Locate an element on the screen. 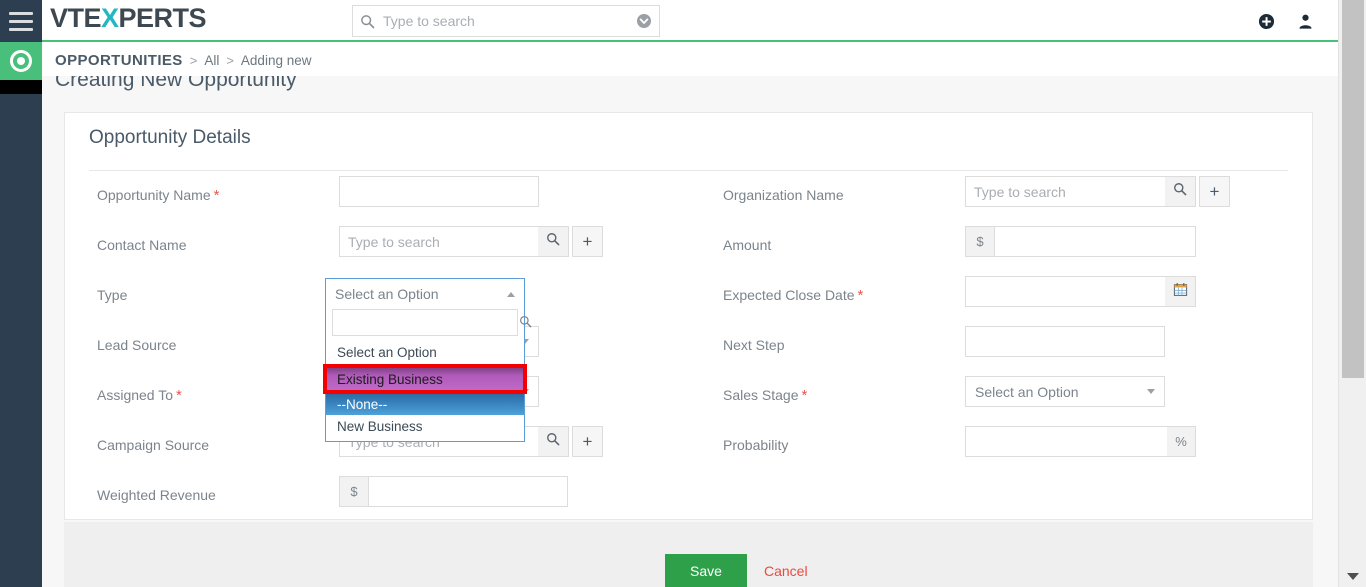  field-control is located at coordinates (1065, 341).